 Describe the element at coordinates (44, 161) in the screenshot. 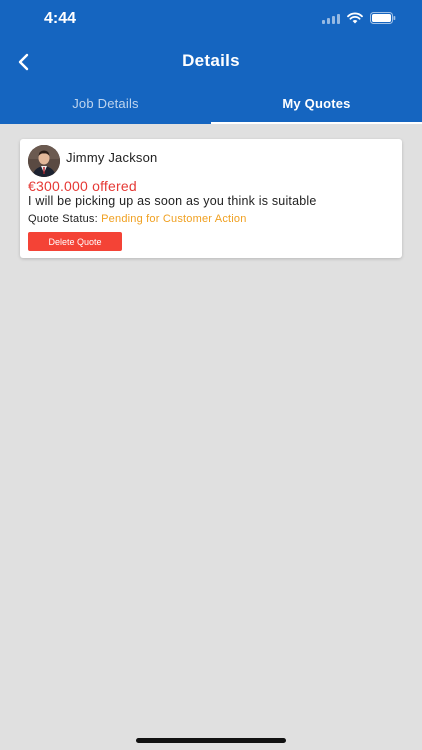

I see `avatar` at that location.